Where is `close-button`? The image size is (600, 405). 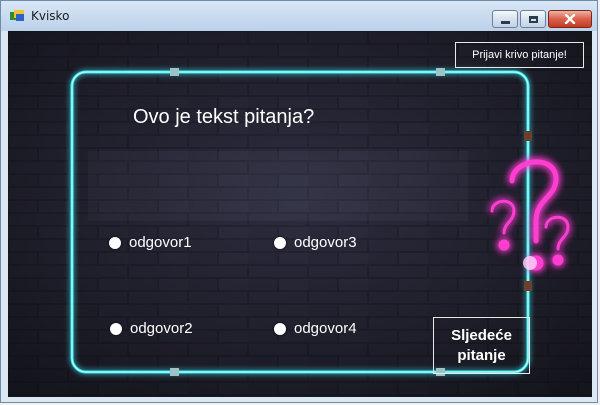 close-button is located at coordinates (570, 19).